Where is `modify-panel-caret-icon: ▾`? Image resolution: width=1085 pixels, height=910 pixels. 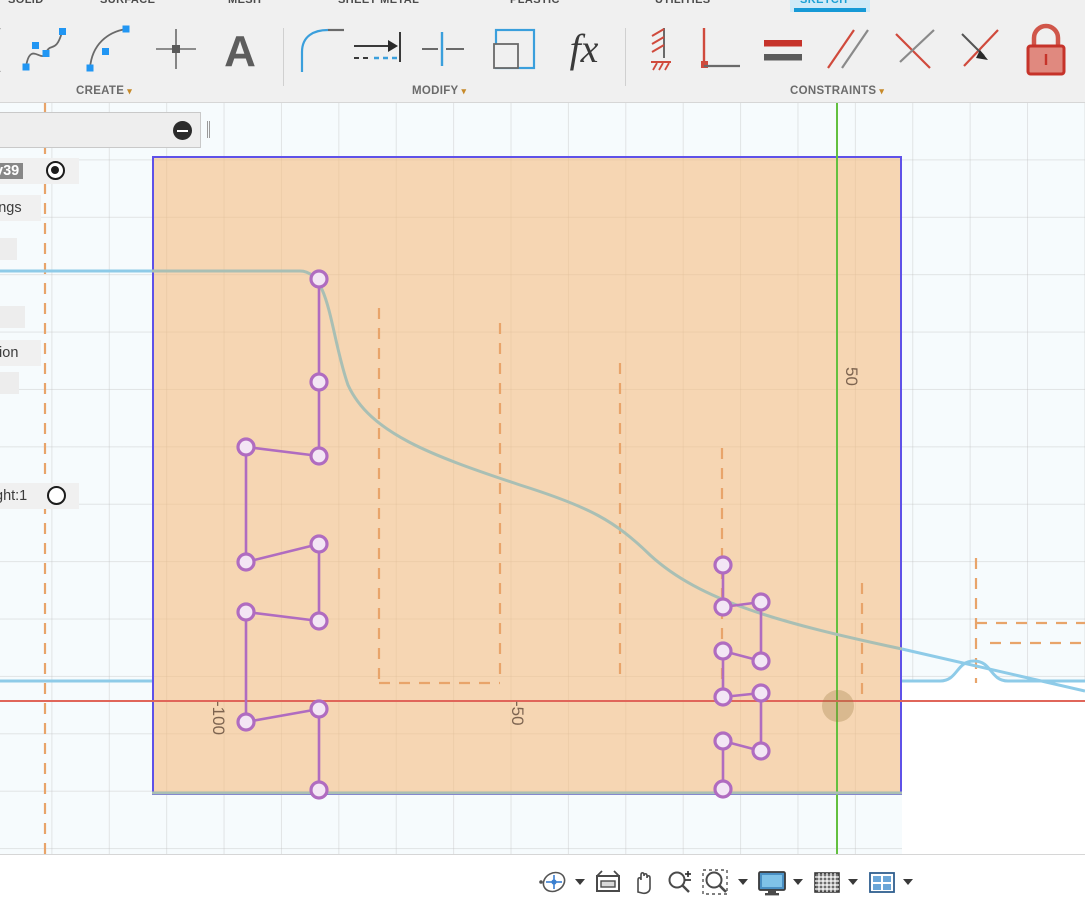
modify-panel-caret-icon: ▾ is located at coordinates (464, 91).